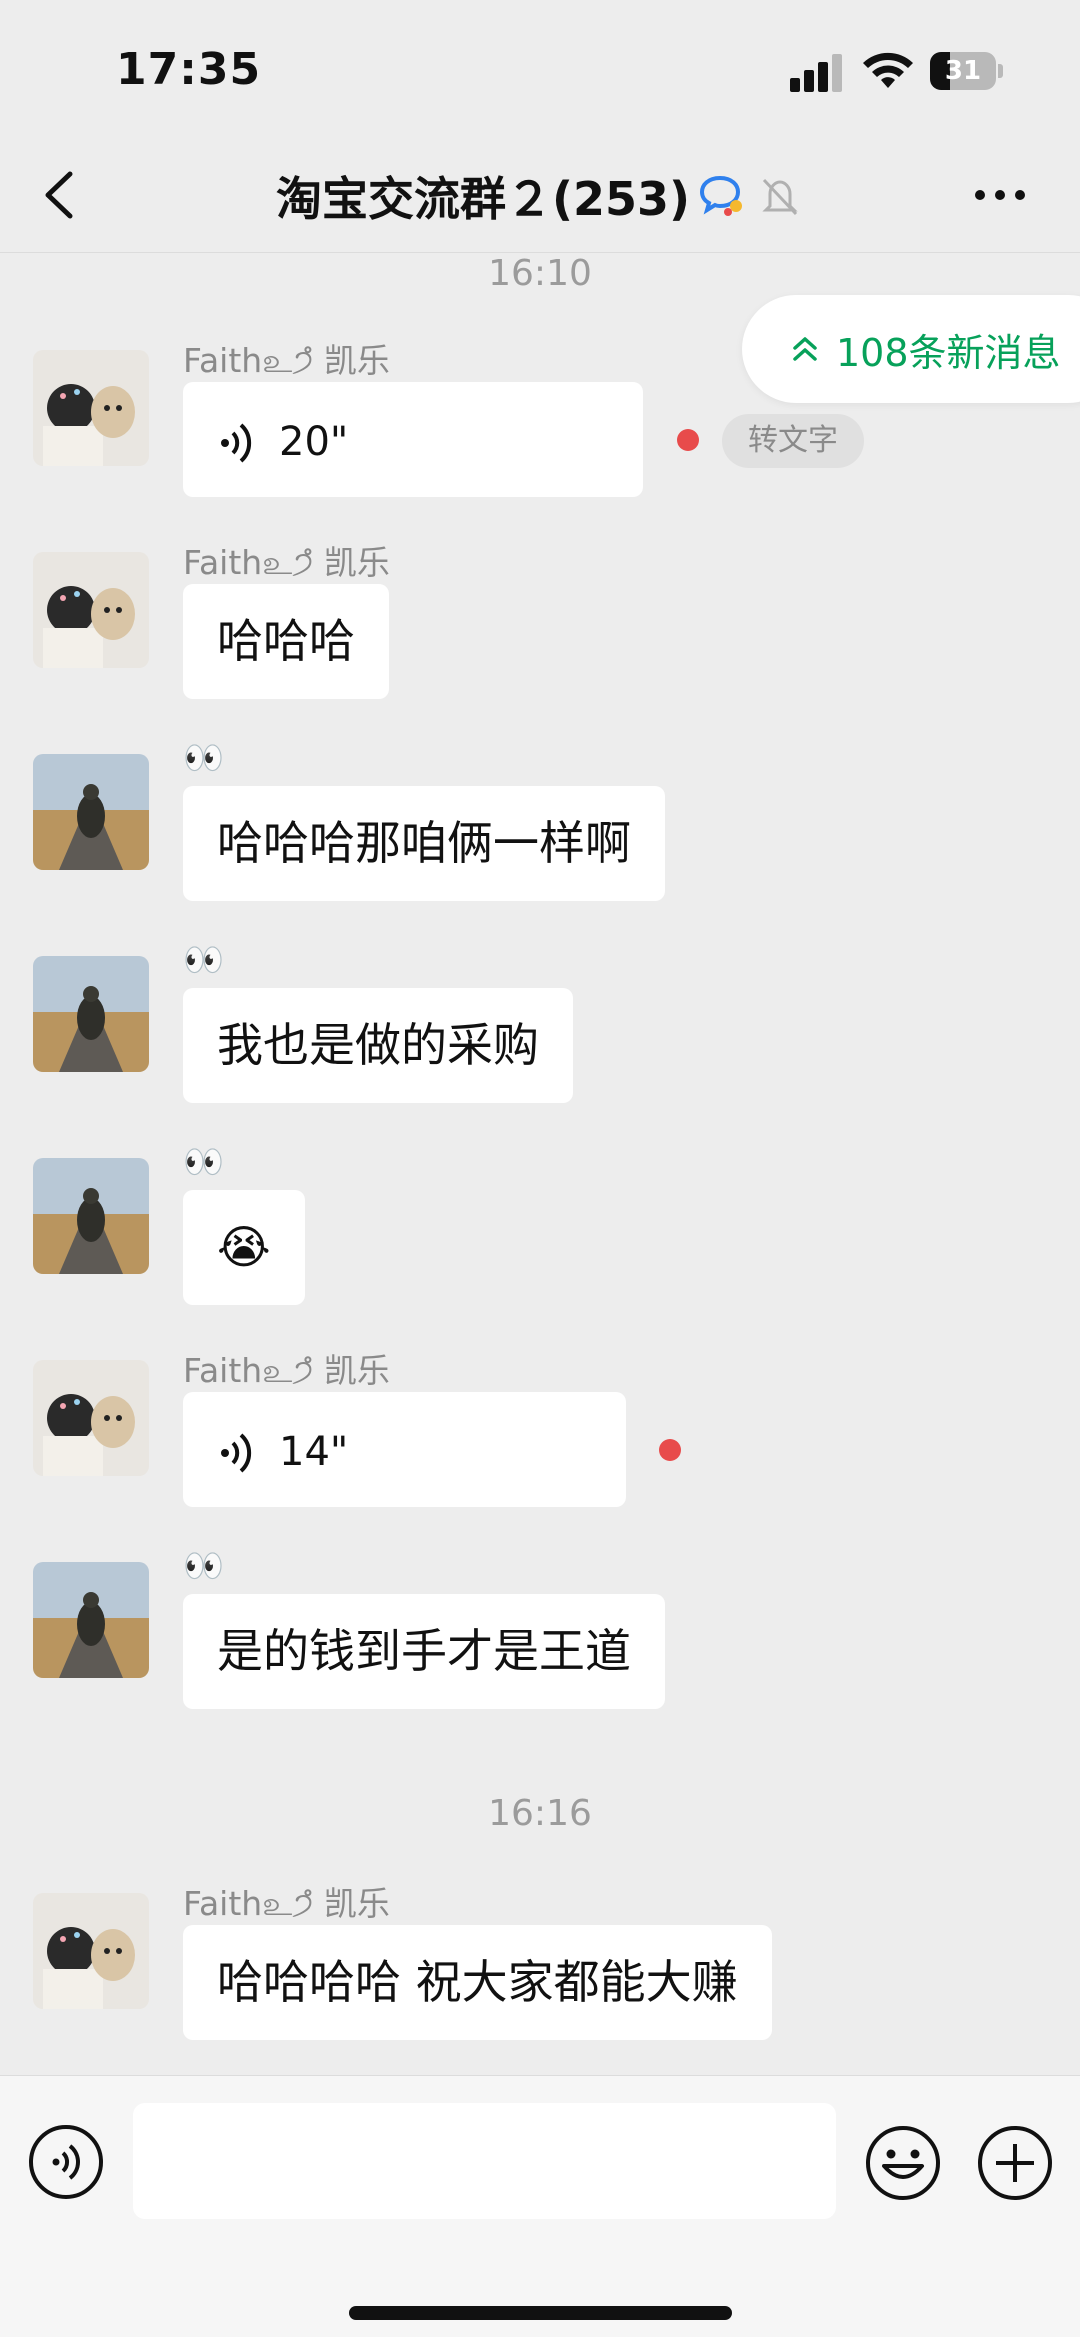 The width and height of the screenshot is (1080, 2337). What do you see at coordinates (483, 196) in the screenshot?
I see `chat-title: 淘宝交流群２(253)` at bounding box center [483, 196].